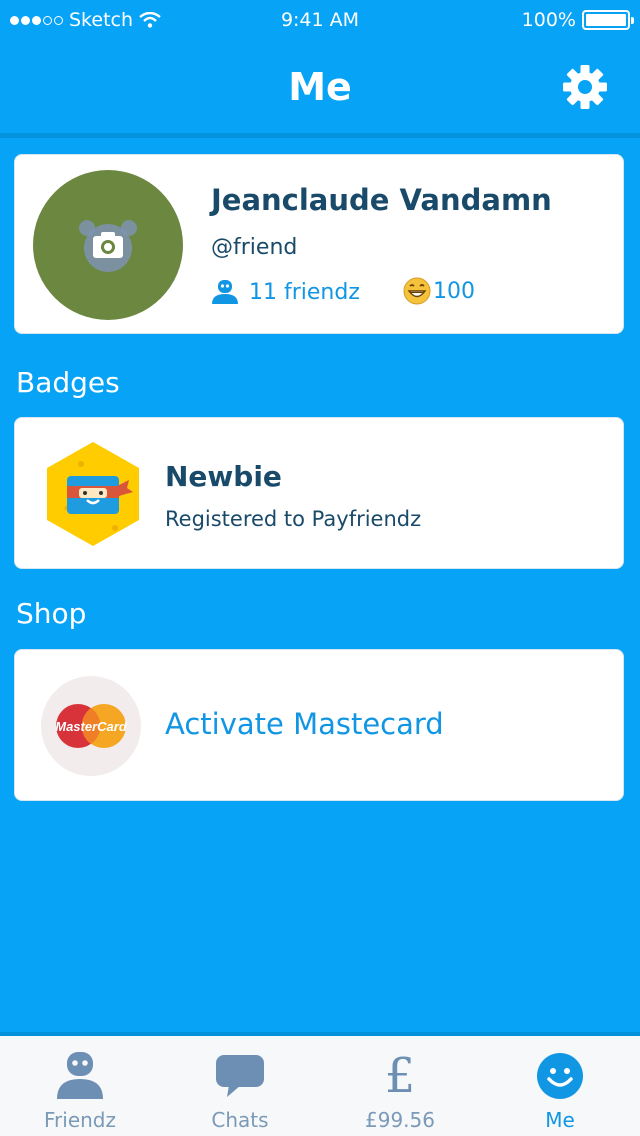  I want to click on activate-mastercard-link: Activate Mastecard, so click(304, 724).